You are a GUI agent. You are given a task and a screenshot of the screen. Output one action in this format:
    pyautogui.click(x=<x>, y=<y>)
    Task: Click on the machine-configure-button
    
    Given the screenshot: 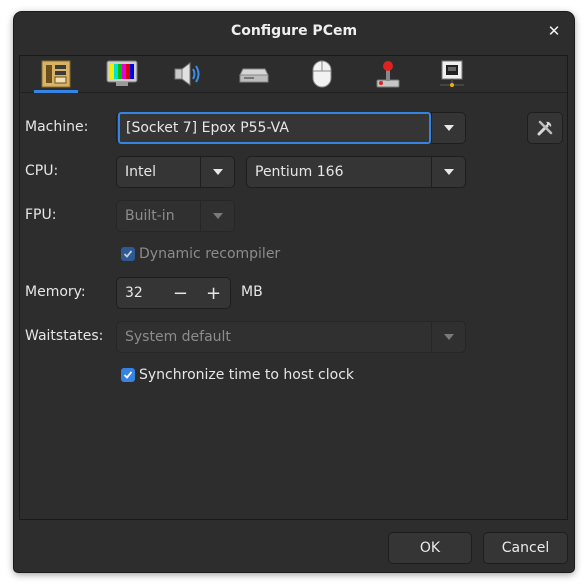 What is the action you would take?
    pyautogui.click(x=545, y=128)
    